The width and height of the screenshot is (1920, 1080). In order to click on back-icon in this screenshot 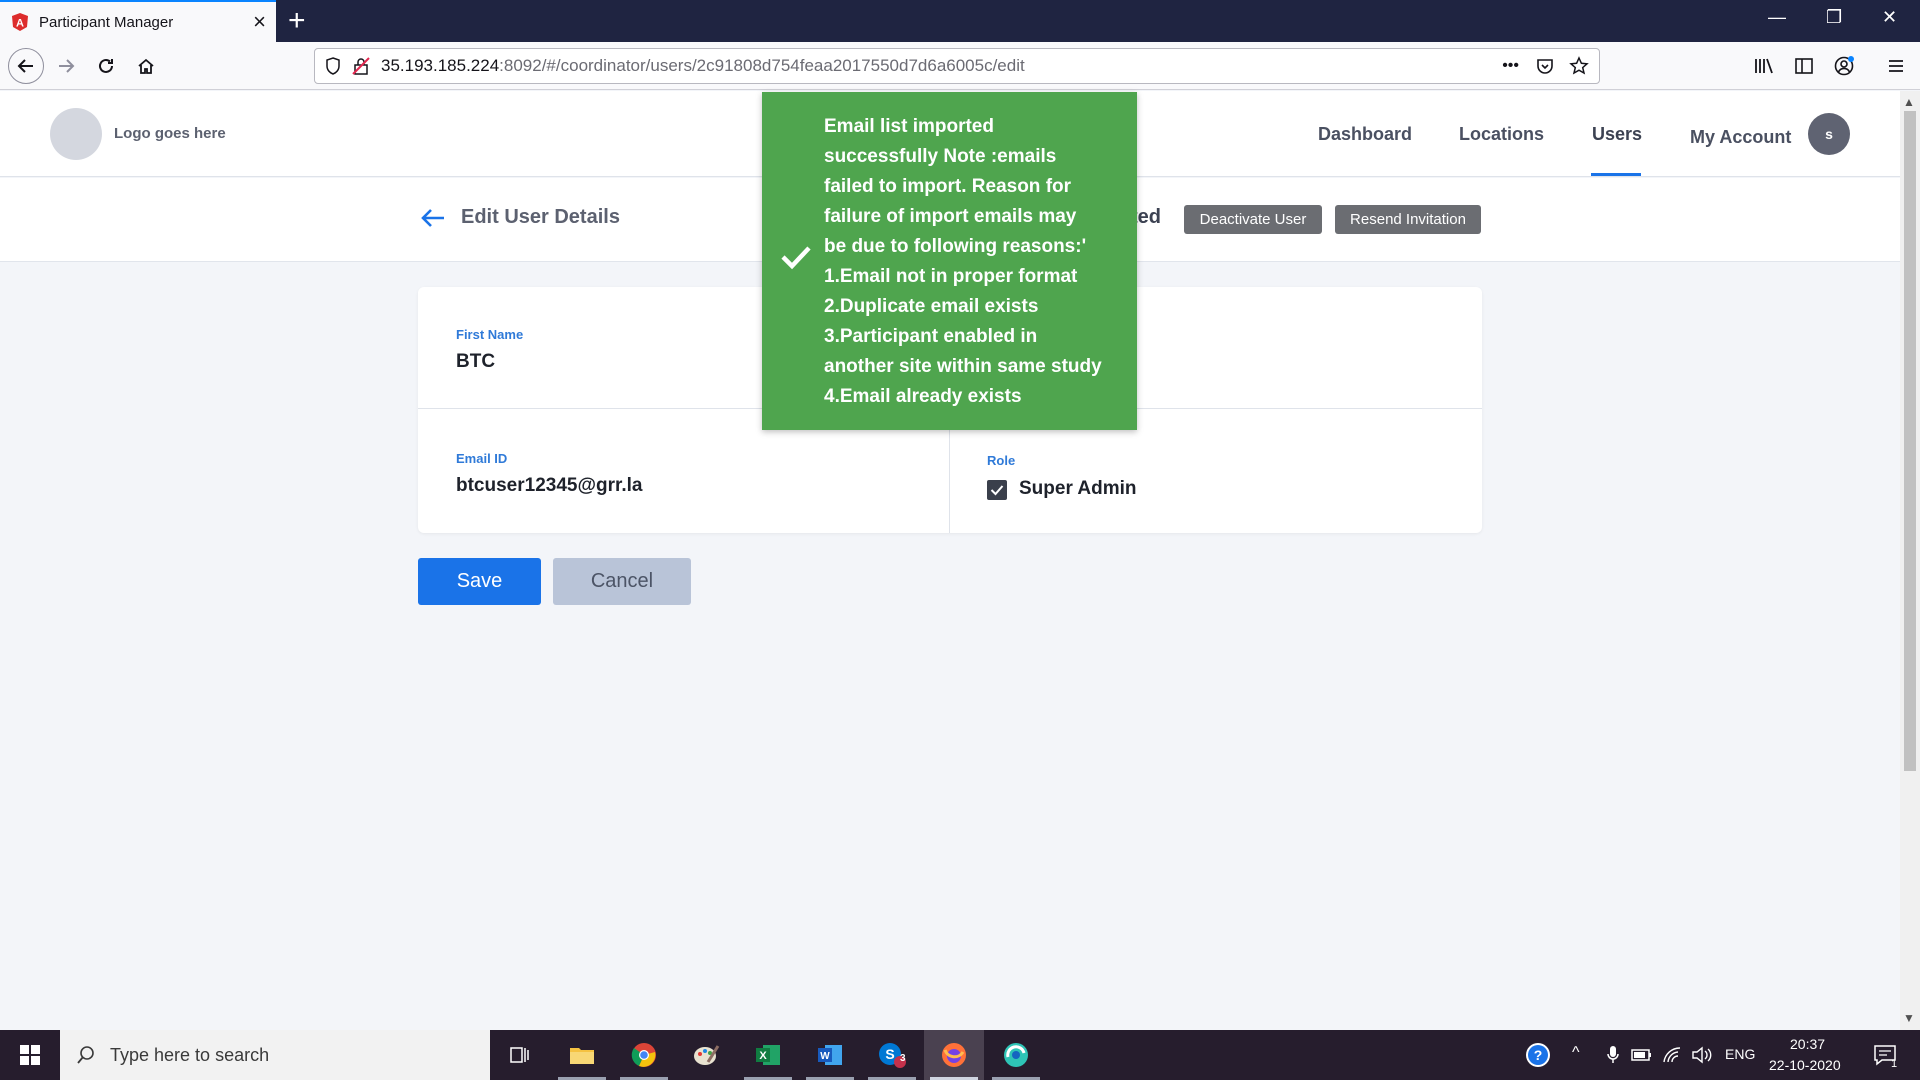, I will do `click(26, 66)`.